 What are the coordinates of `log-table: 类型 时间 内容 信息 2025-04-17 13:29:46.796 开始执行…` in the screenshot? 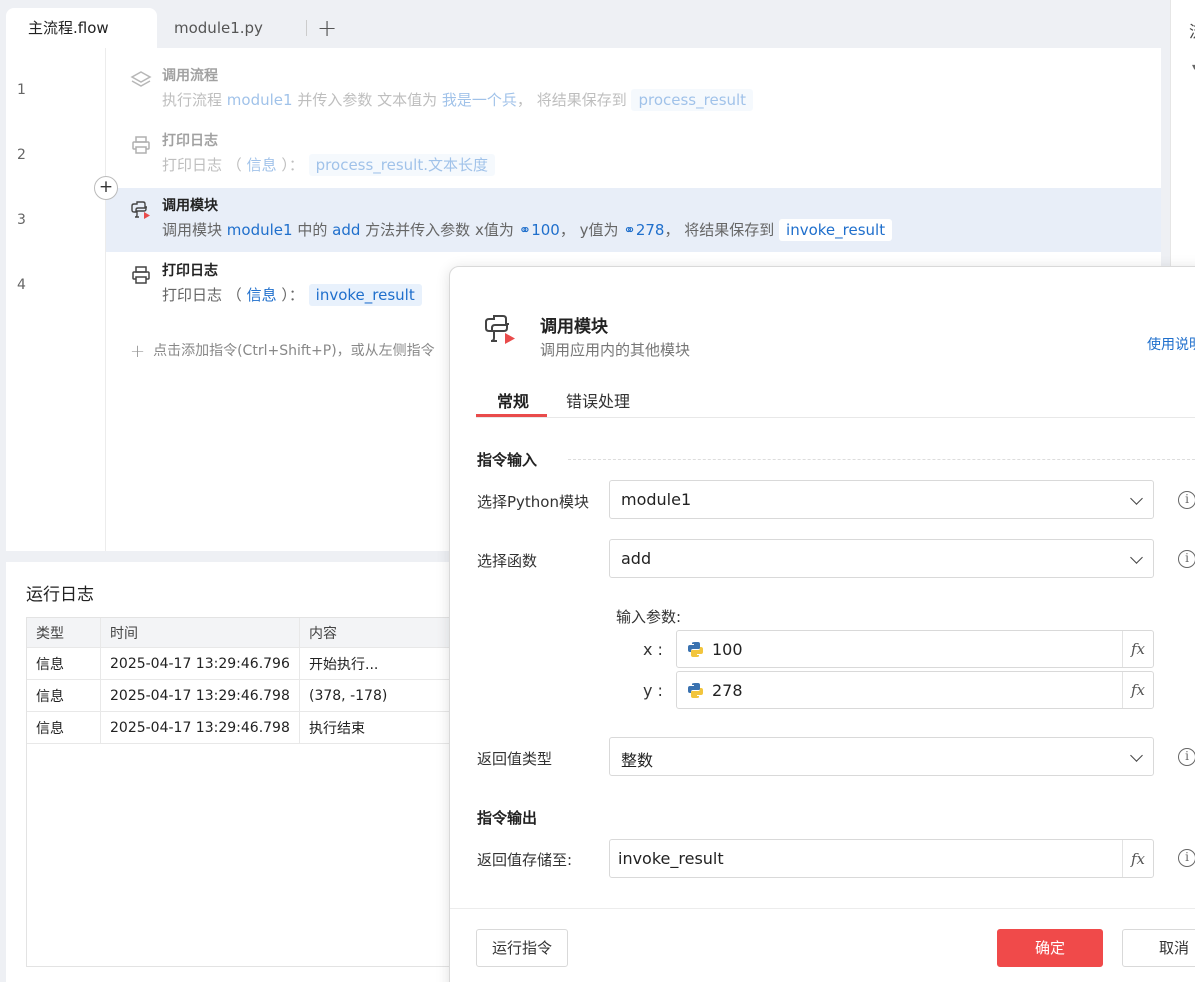 It's located at (251, 792).